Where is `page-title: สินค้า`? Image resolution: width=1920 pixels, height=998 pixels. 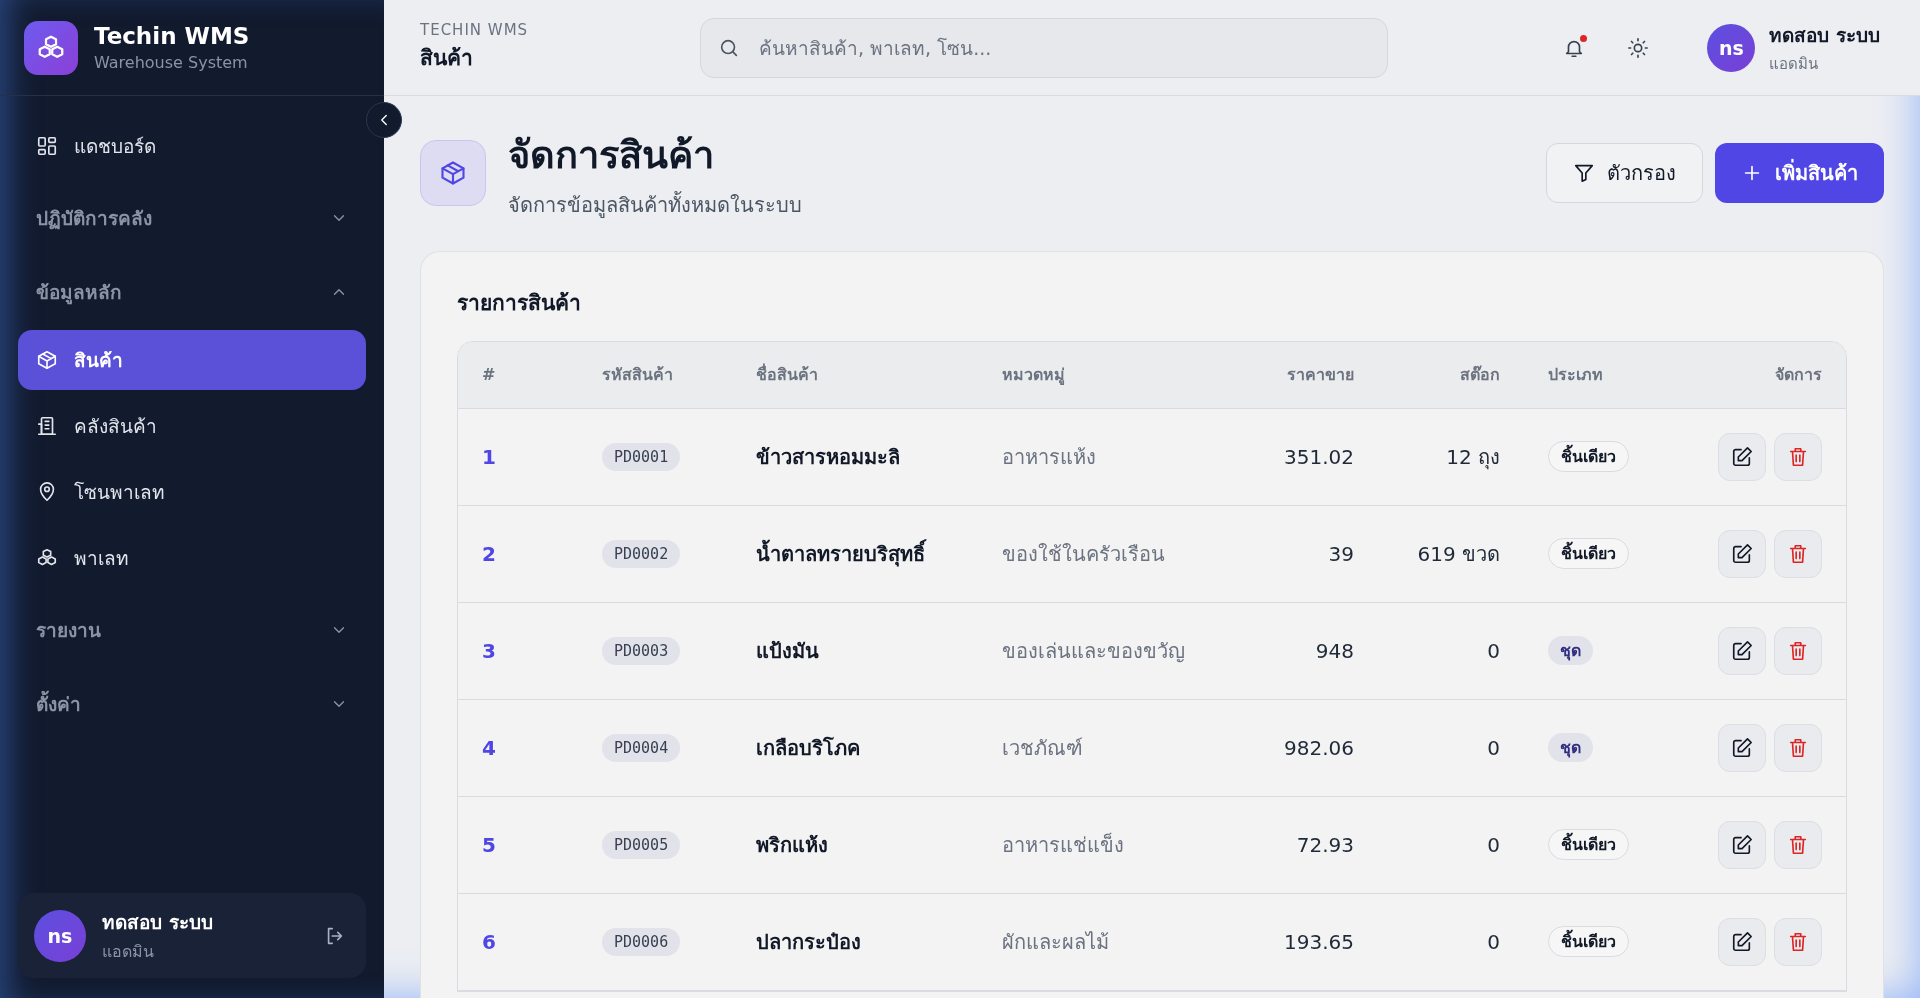
page-title: สินค้า is located at coordinates (447, 58).